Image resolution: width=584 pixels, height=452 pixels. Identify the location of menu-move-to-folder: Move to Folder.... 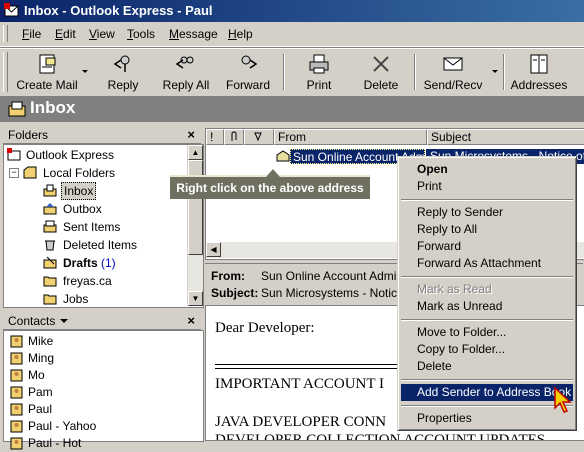
(487, 332).